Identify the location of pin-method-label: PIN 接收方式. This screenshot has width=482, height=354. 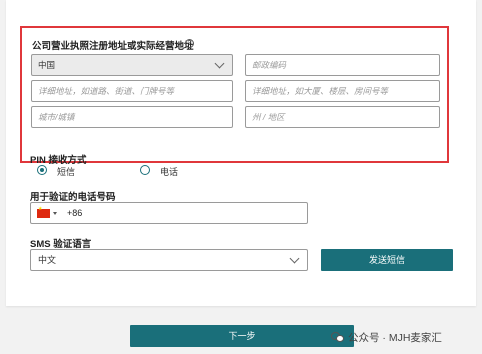
(58, 160).